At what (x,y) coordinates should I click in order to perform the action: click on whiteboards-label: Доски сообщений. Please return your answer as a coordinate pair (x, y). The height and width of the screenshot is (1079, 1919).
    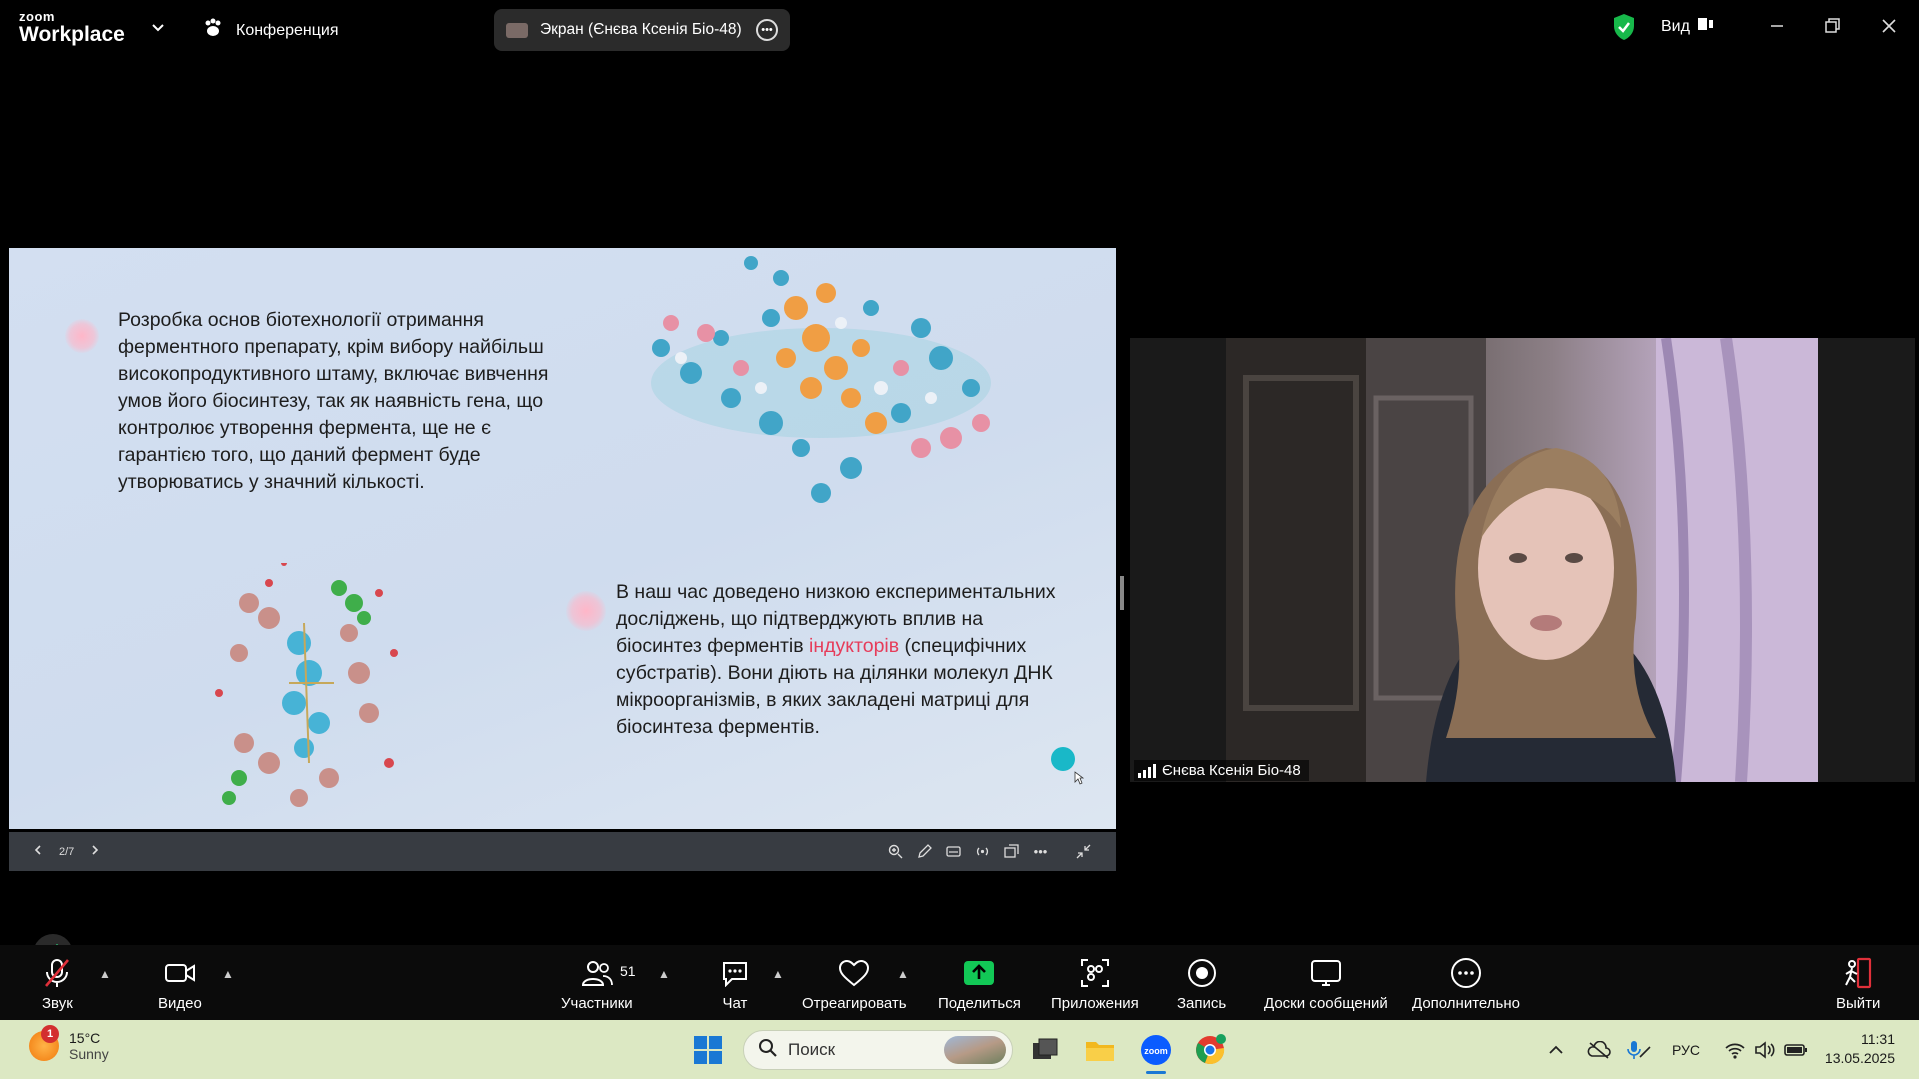
    Looking at the image, I should click on (1326, 1003).